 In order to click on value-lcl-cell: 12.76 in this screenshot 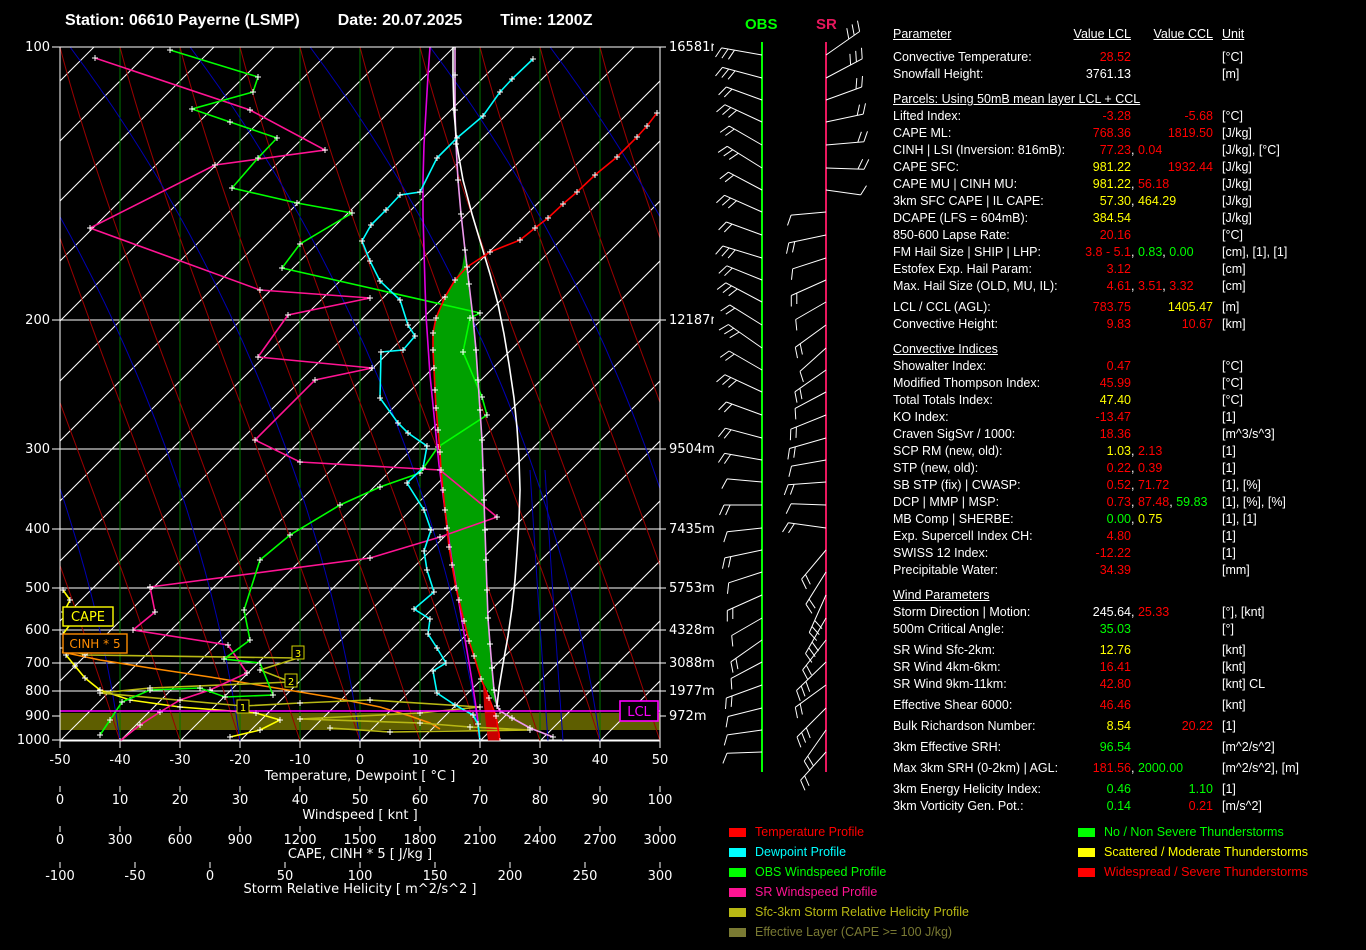, I will do `click(1099, 650)`.